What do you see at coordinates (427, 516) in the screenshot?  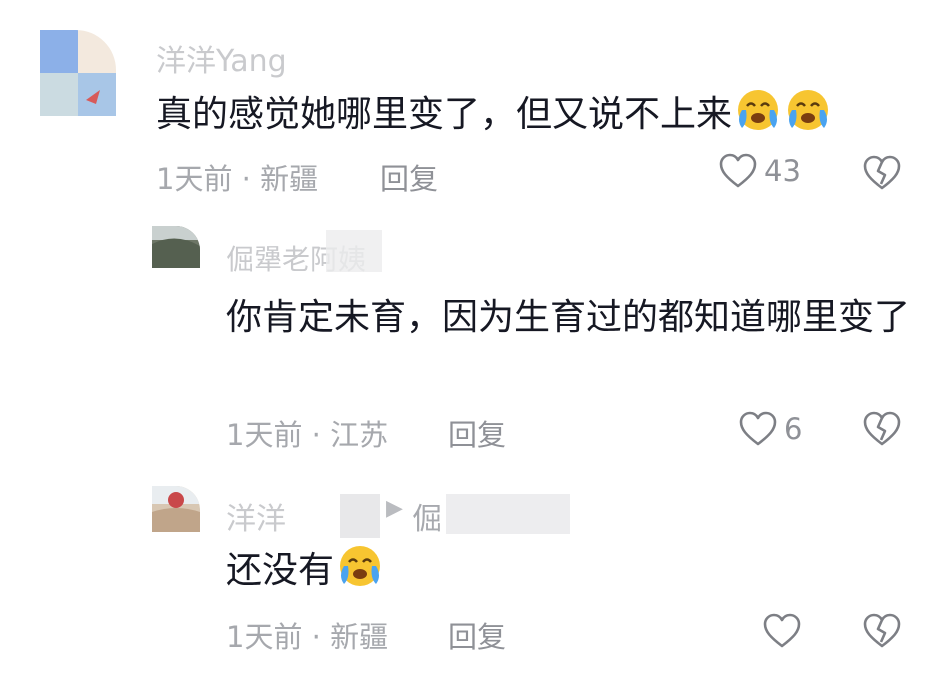 I see `reply-to-username: 倔` at bounding box center [427, 516].